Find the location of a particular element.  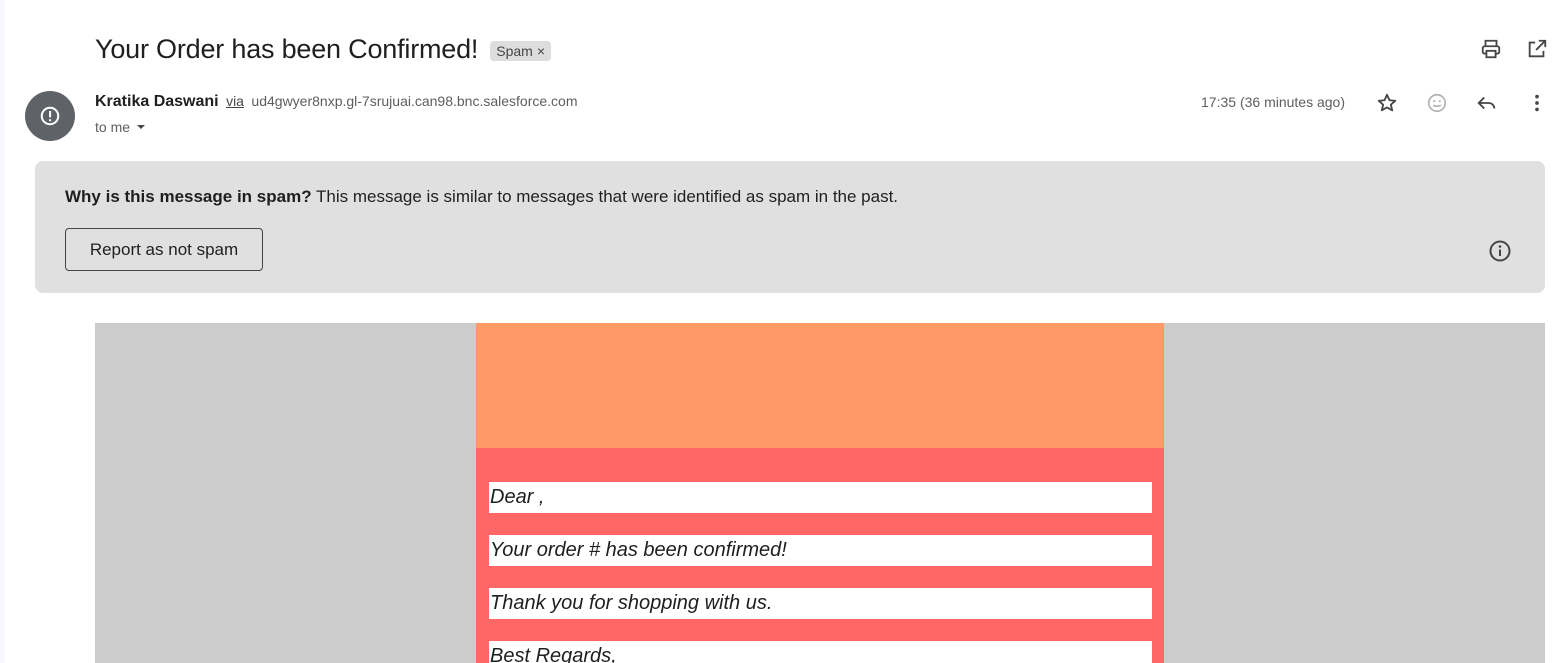

signoff-line: Best Regards, is located at coordinates (820, 652).